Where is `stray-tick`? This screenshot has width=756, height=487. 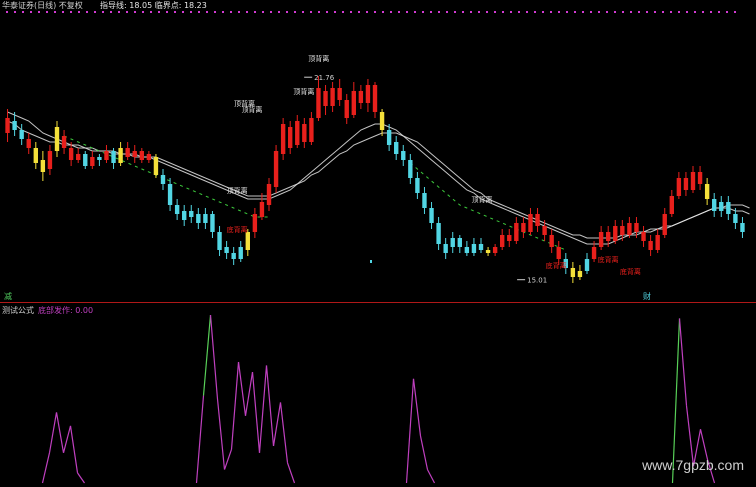 stray-tick is located at coordinates (371, 261).